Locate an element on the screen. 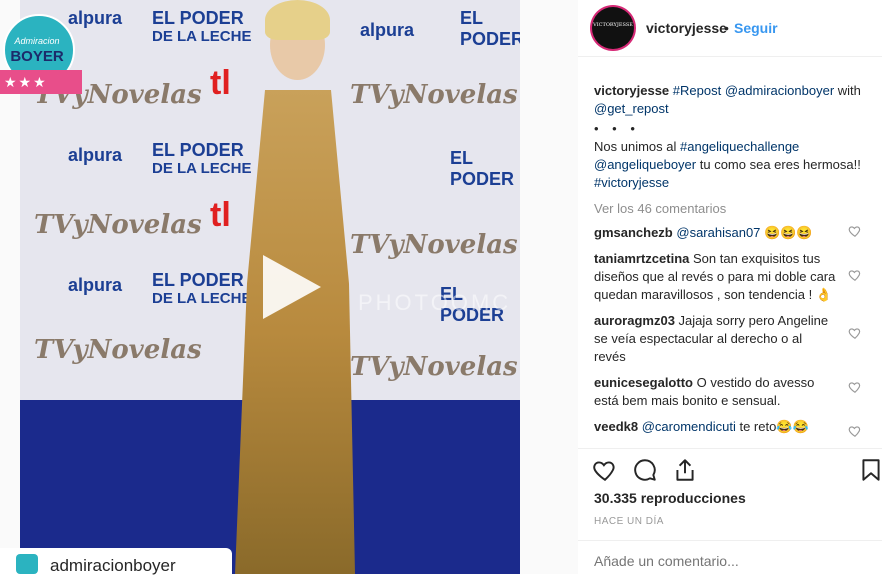 The height and width of the screenshot is (578, 882). views-count: 30.335 reproducciones is located at coordinates (670, 498).